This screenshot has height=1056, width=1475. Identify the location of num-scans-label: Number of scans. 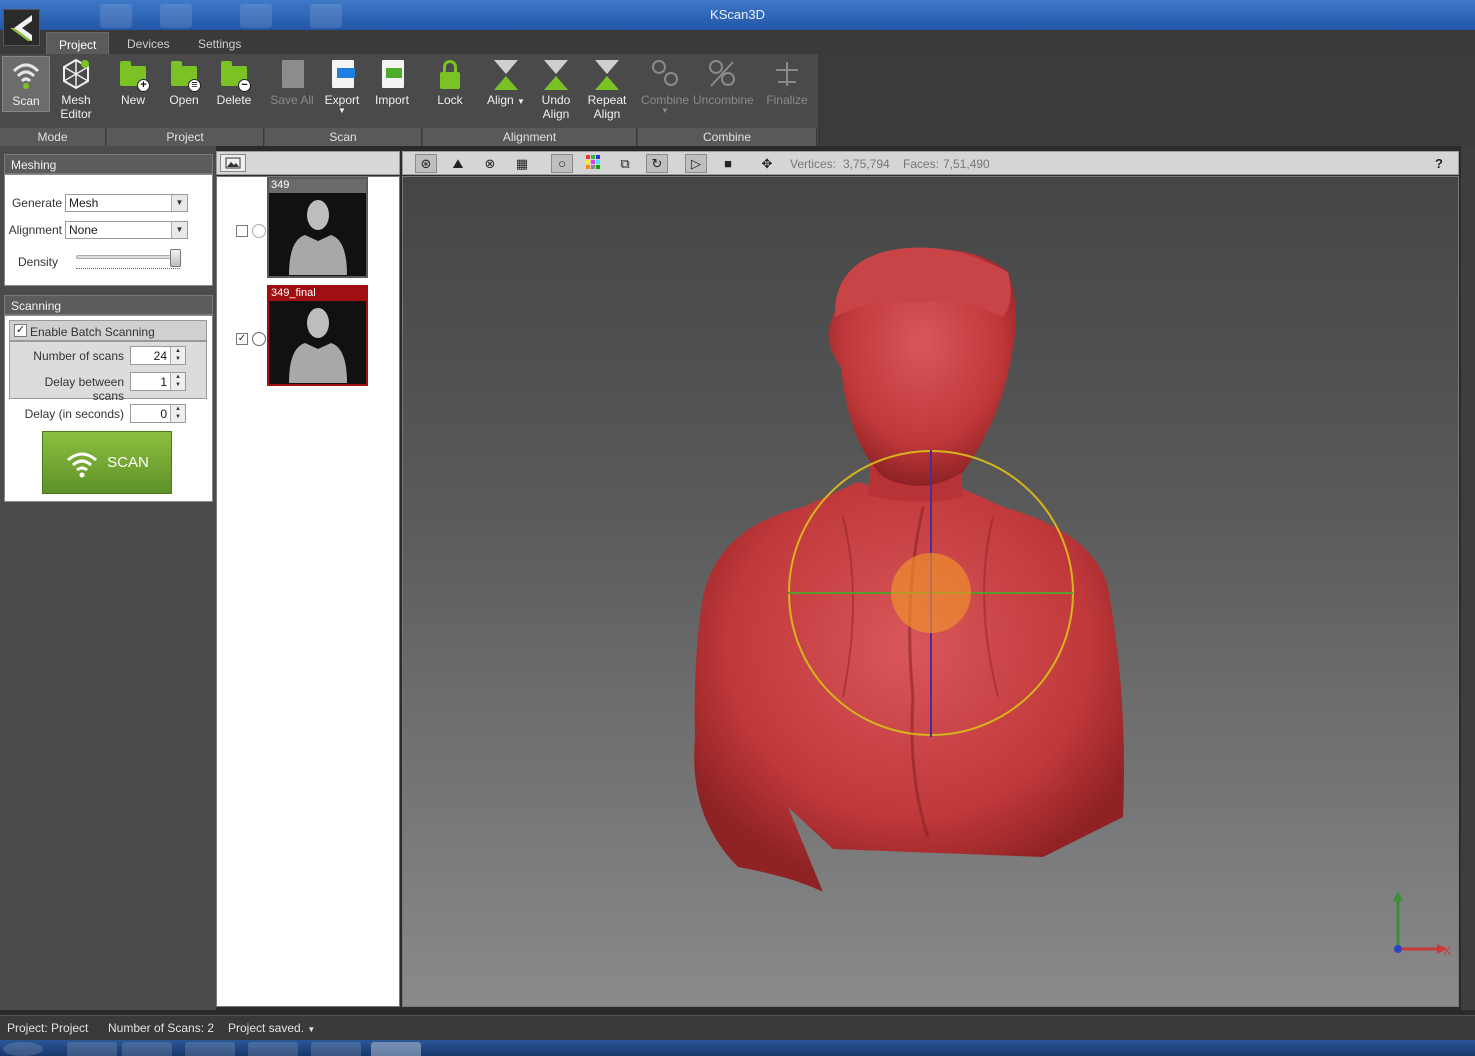
(78, 356).